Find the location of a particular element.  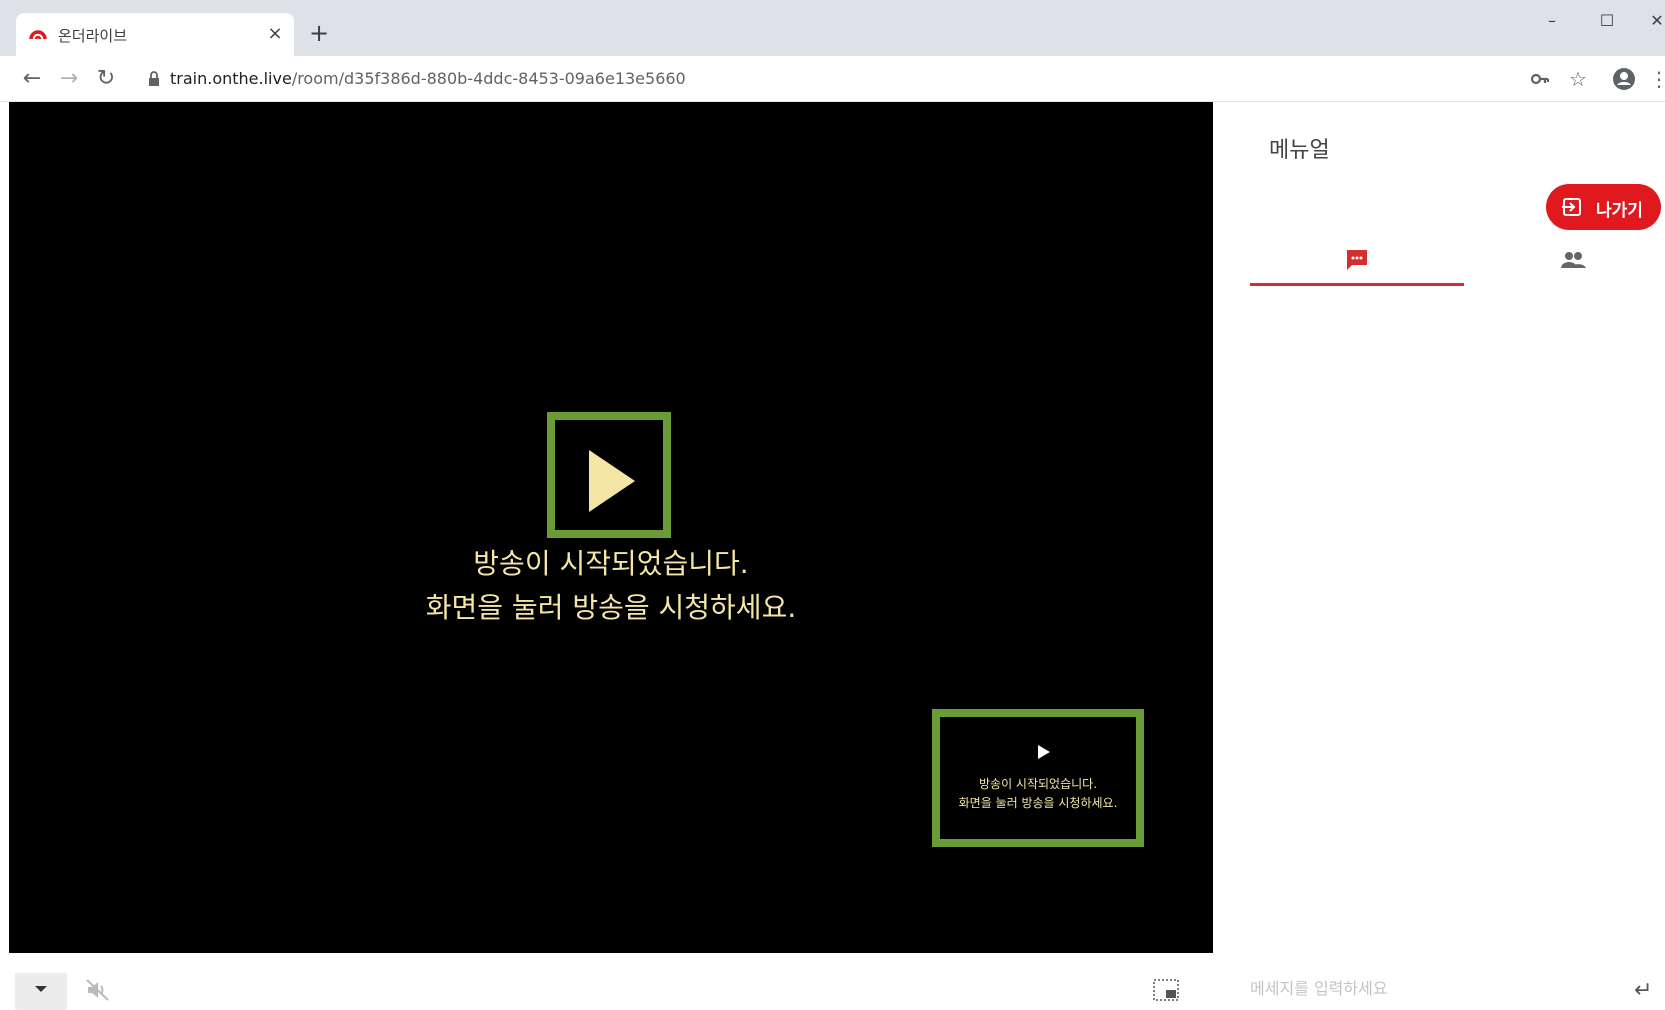

dropdown-caret-button is located at coordinates (41, 991).